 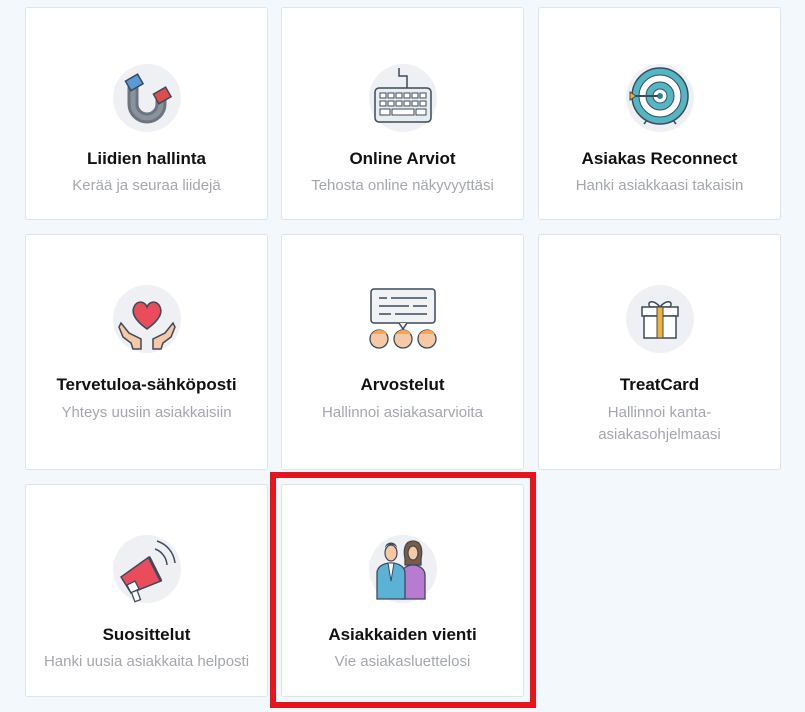 I want to click on card-description: Tehosta online näkyvyyttäsi, so click(x=402, y=185).